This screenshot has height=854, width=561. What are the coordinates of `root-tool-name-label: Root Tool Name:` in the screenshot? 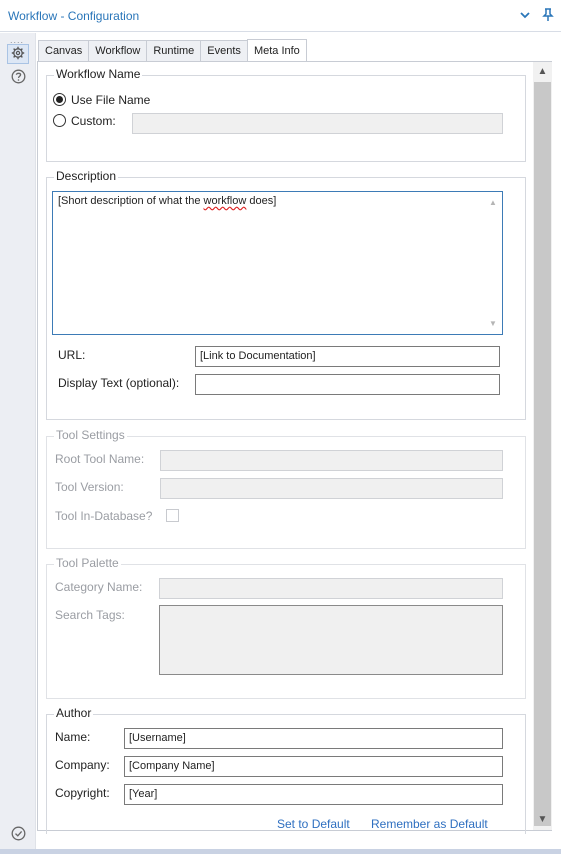 It's located at (100, 459).